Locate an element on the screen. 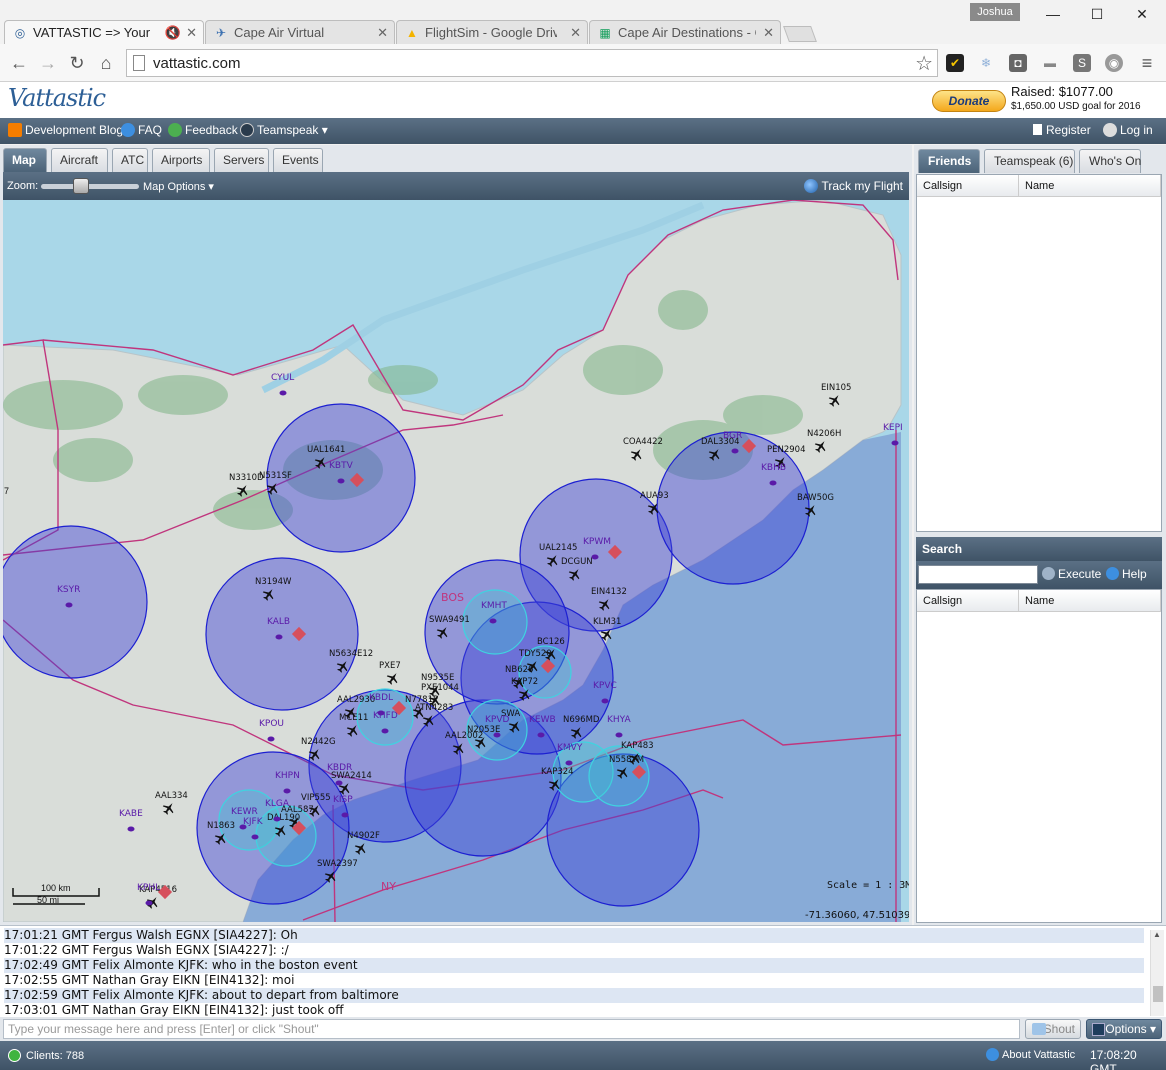  aircraft-callsign: KAP483 is located at coordinates (637, 746).